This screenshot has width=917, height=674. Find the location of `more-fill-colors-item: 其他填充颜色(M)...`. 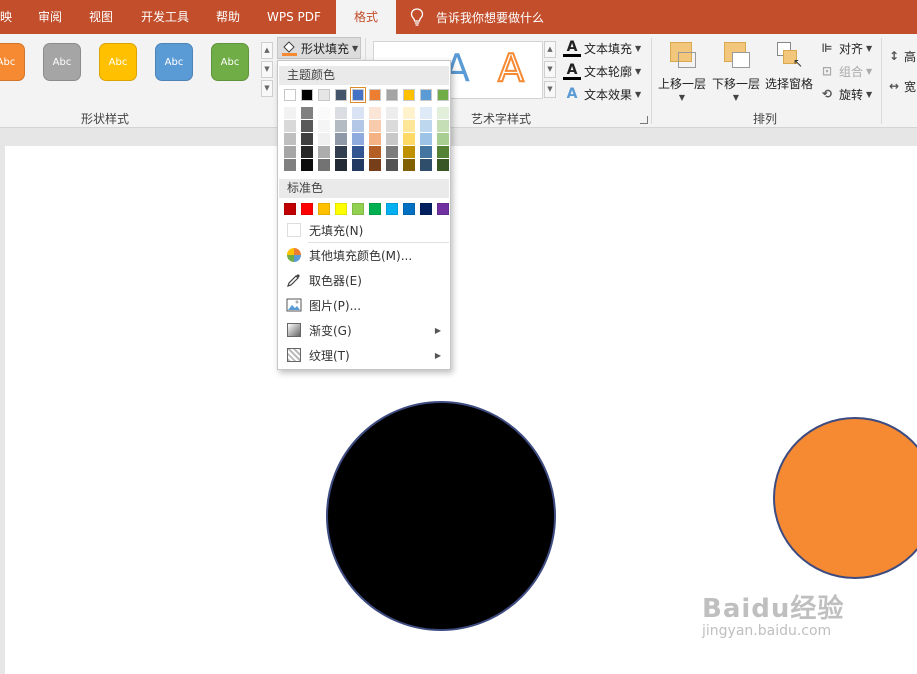

more-fill-colors-item: 其他填充颜色(M)... is located at coordinates (364, 255).